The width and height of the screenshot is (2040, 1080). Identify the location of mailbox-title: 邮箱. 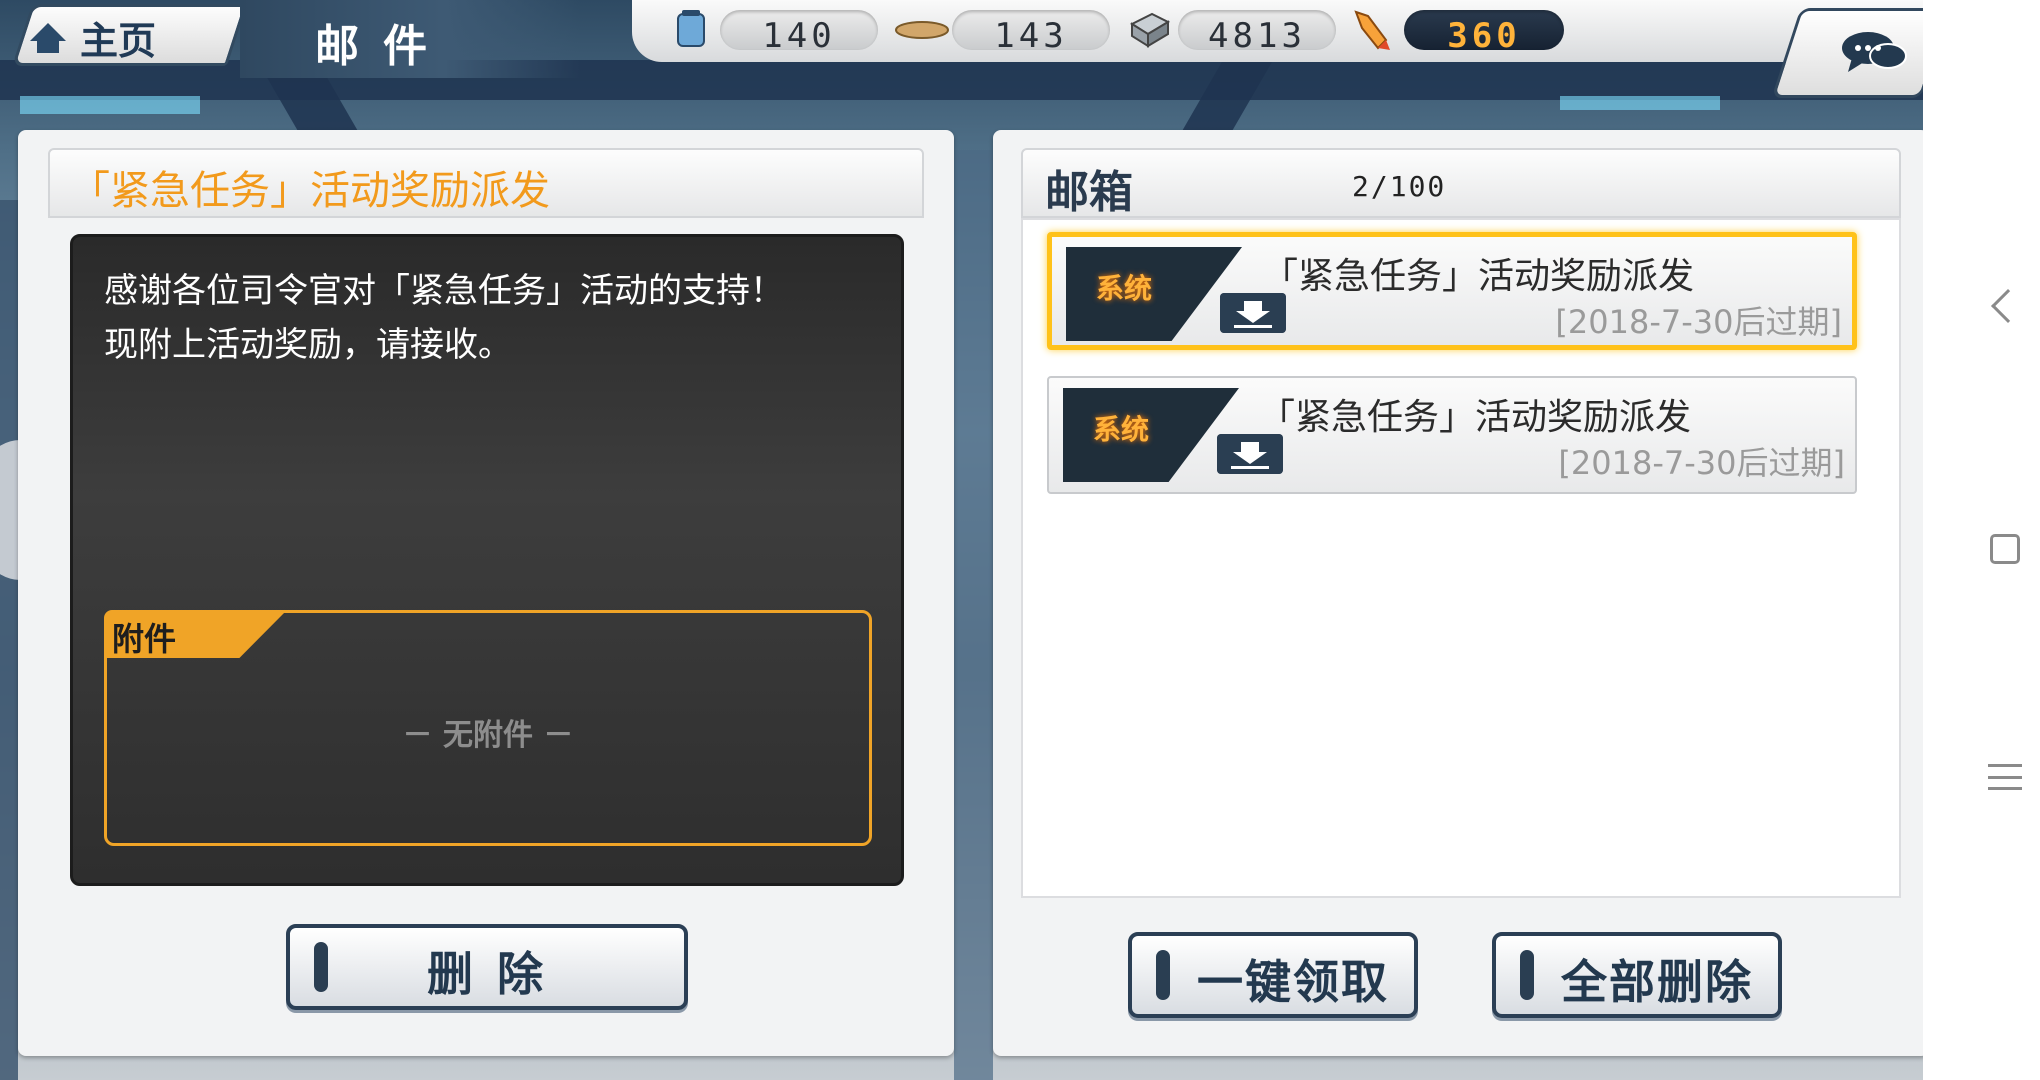
(1089, 192).